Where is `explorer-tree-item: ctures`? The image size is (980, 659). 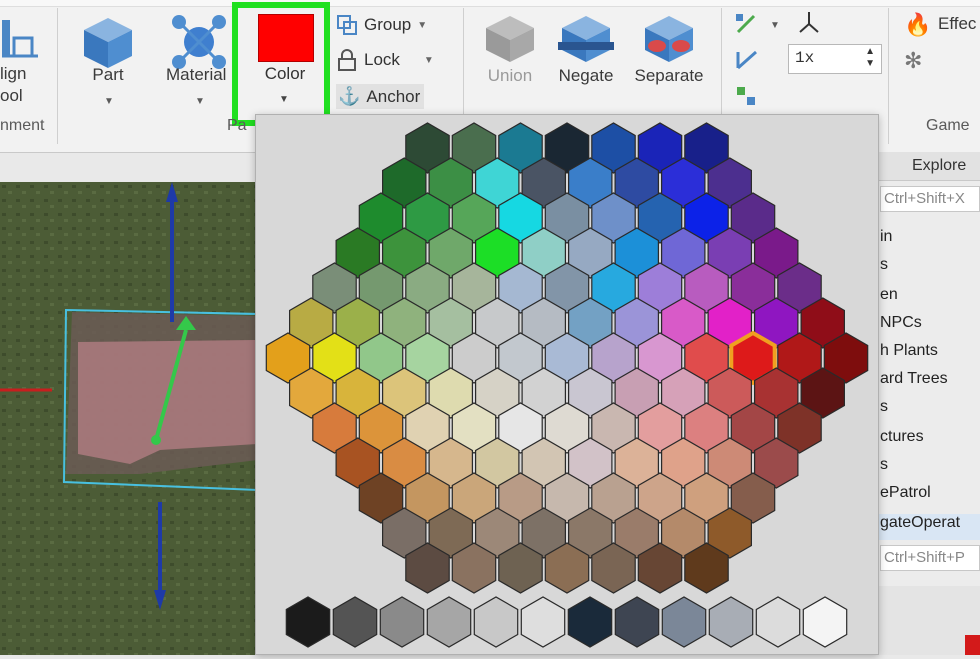
explorer-tree-item: ctures is located at coordinates (902, 437).